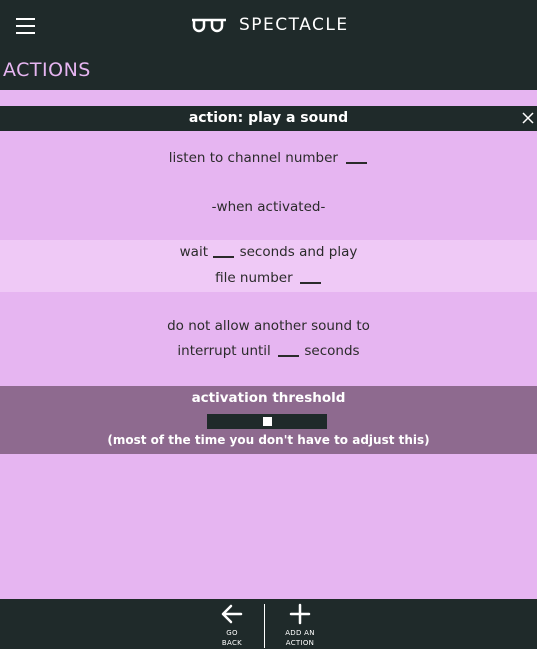  I want to click on interrupt-row: interrupt until seconds, so click(268, 351).